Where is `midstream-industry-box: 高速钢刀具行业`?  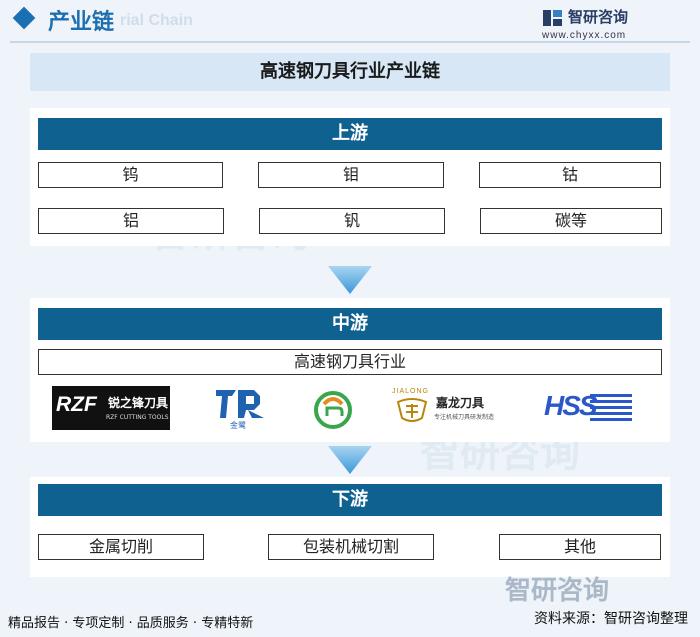
midstream-industry-box: 高速钢刀具行业 is located at coordinates (350, 362).